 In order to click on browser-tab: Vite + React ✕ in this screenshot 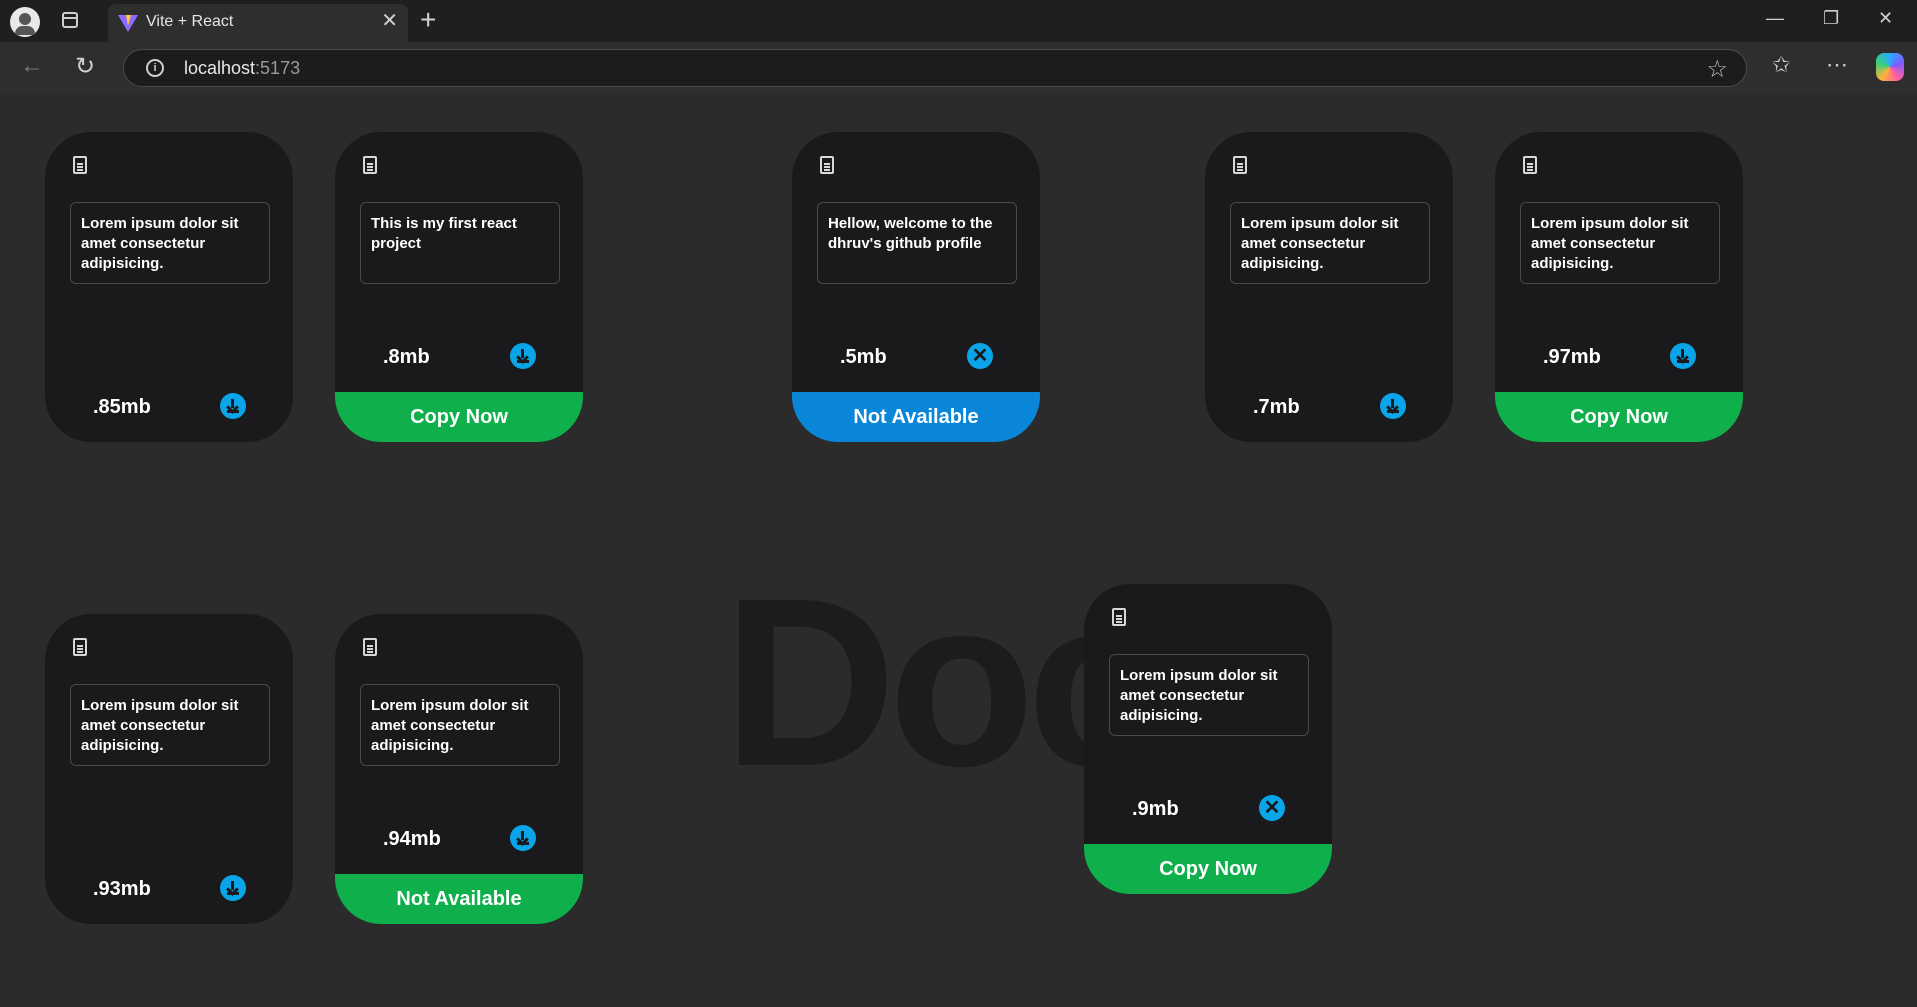, I will do `click(258, 23)`.